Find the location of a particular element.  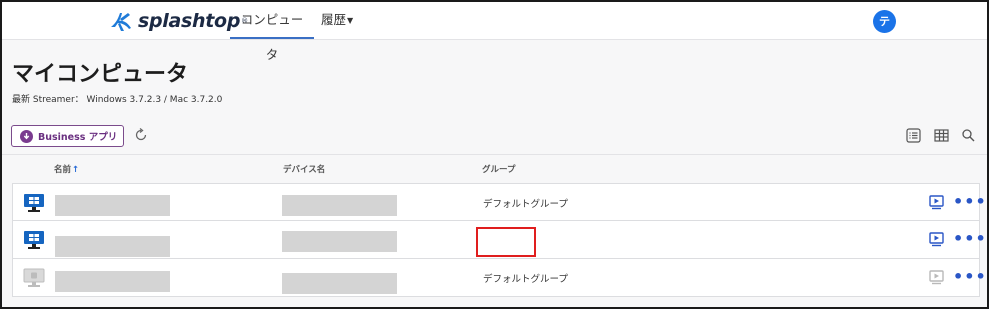

monitor-offline-icon is located at coordinates (34, 277).